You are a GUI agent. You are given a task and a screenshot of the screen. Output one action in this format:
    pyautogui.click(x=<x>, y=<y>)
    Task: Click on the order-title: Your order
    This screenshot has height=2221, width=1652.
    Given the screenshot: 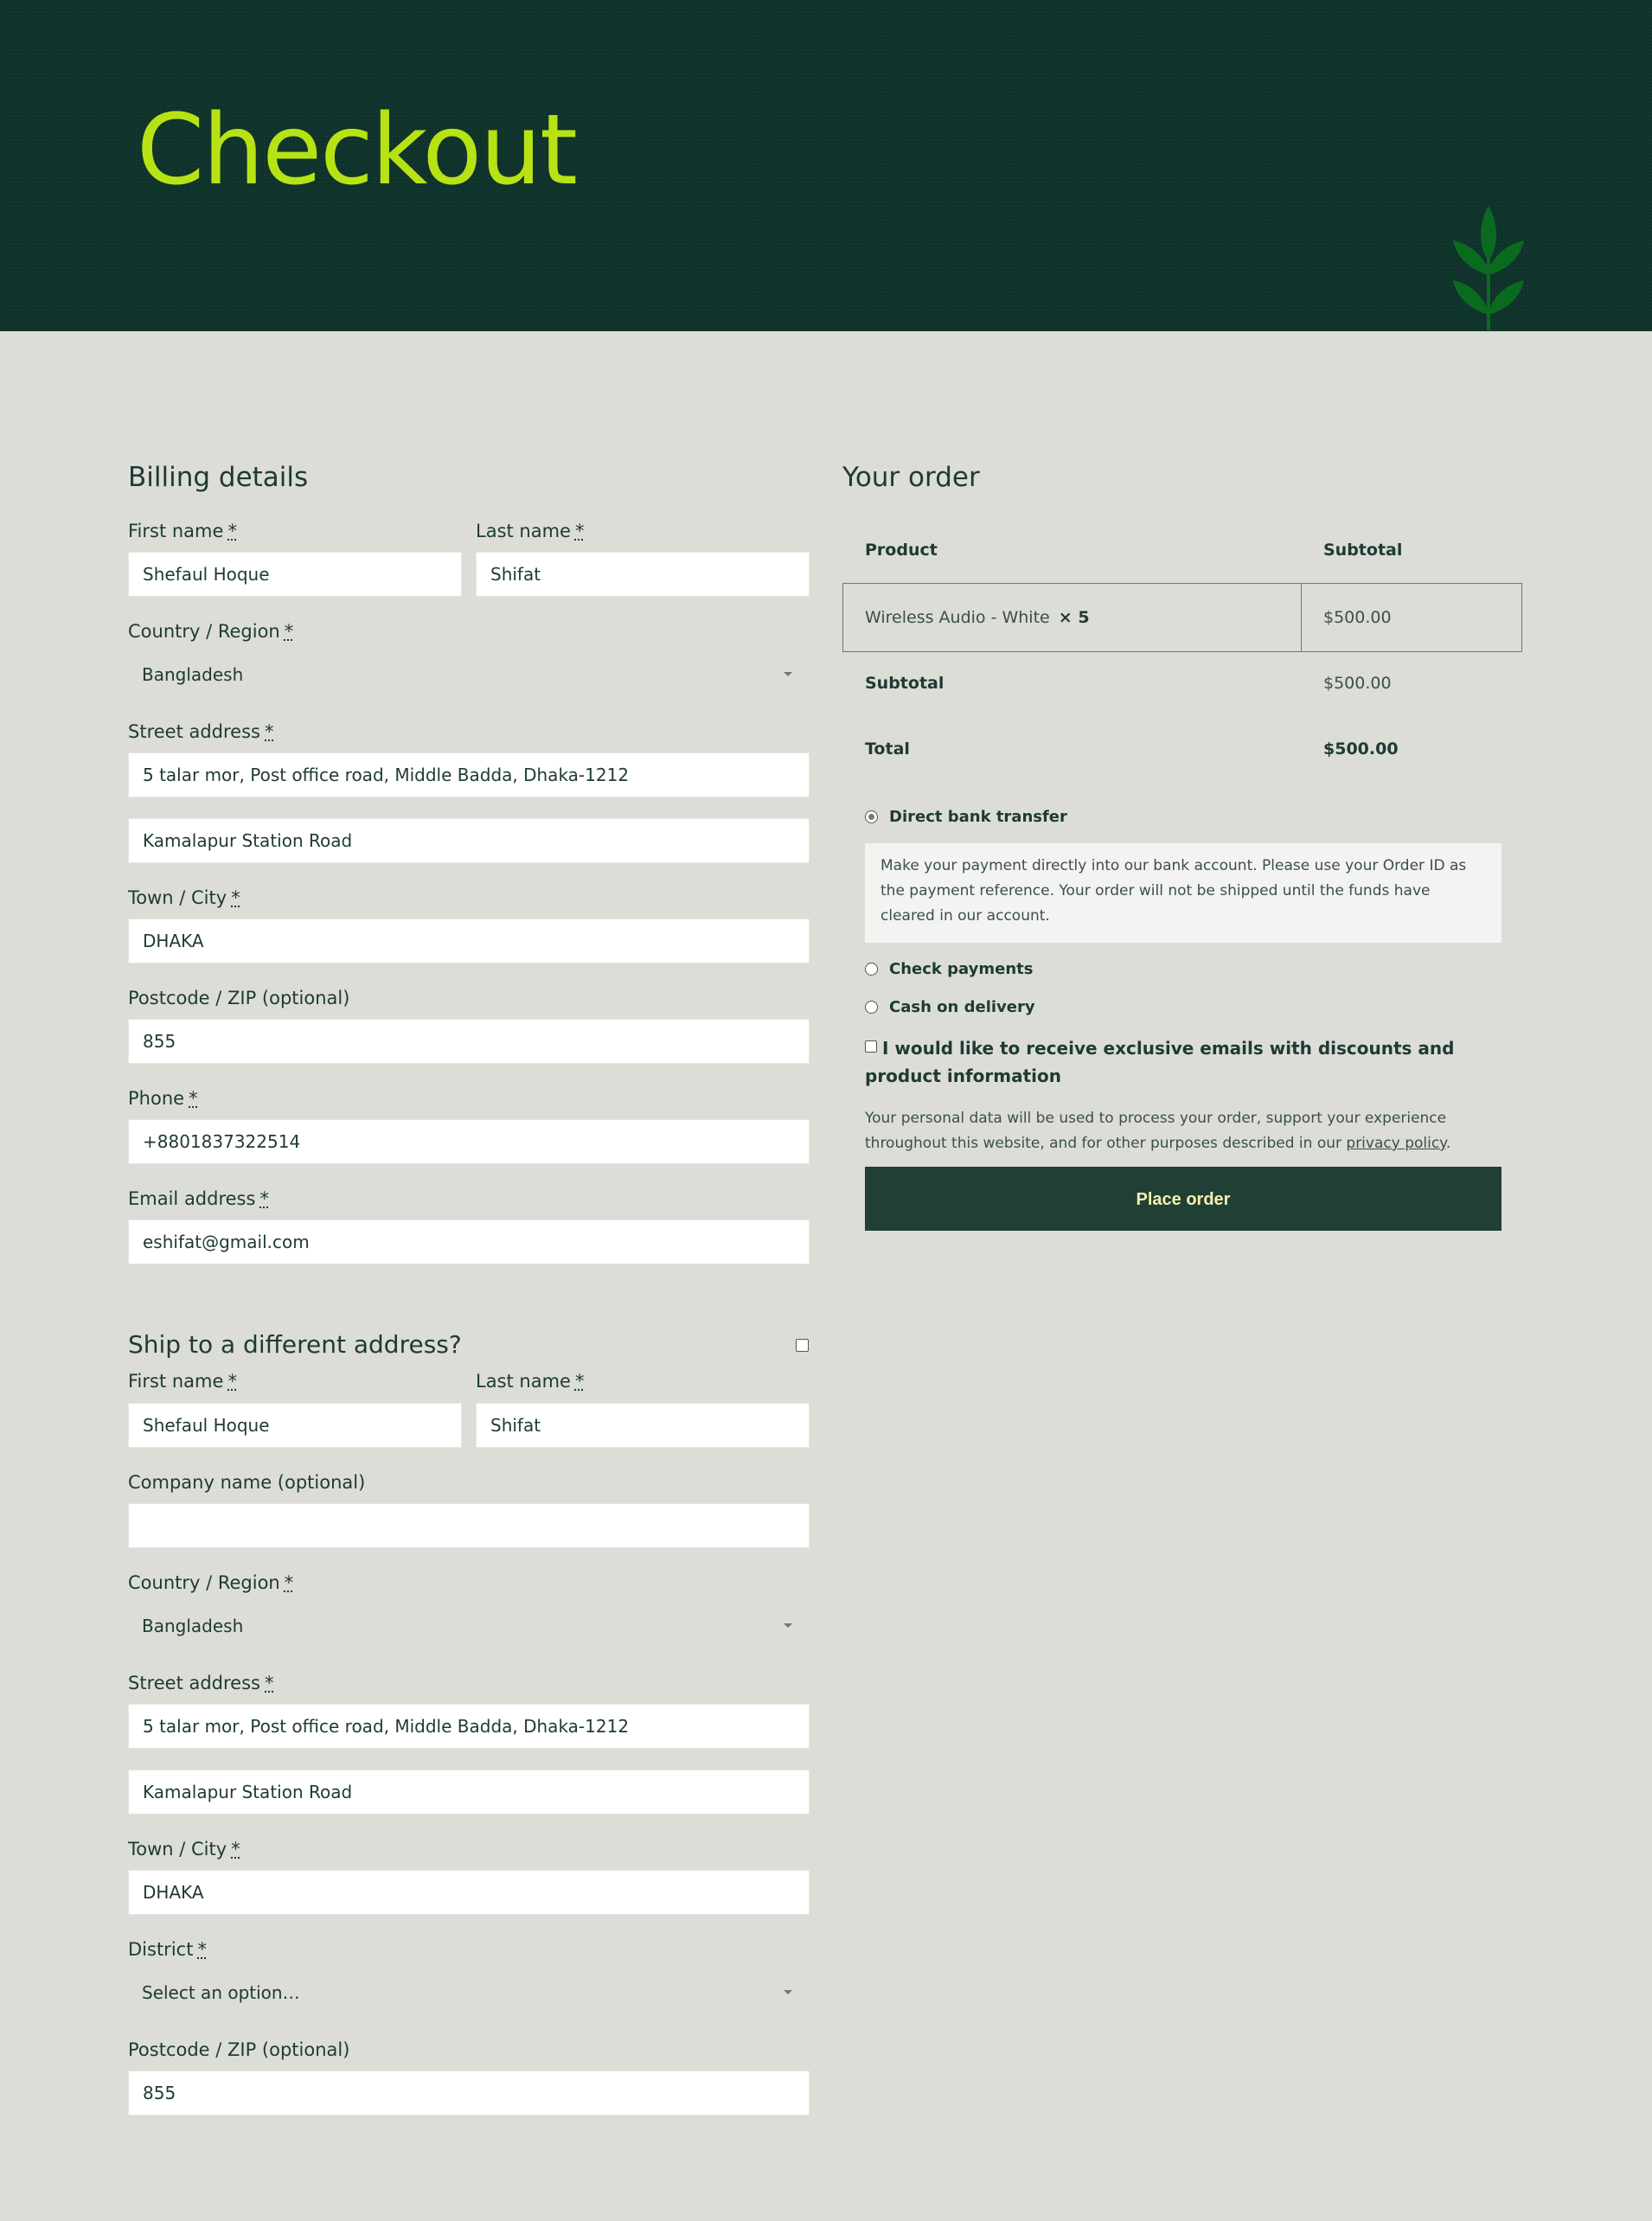 What is the action you would take?
    pyautogui.click(x=911, y=477)
    